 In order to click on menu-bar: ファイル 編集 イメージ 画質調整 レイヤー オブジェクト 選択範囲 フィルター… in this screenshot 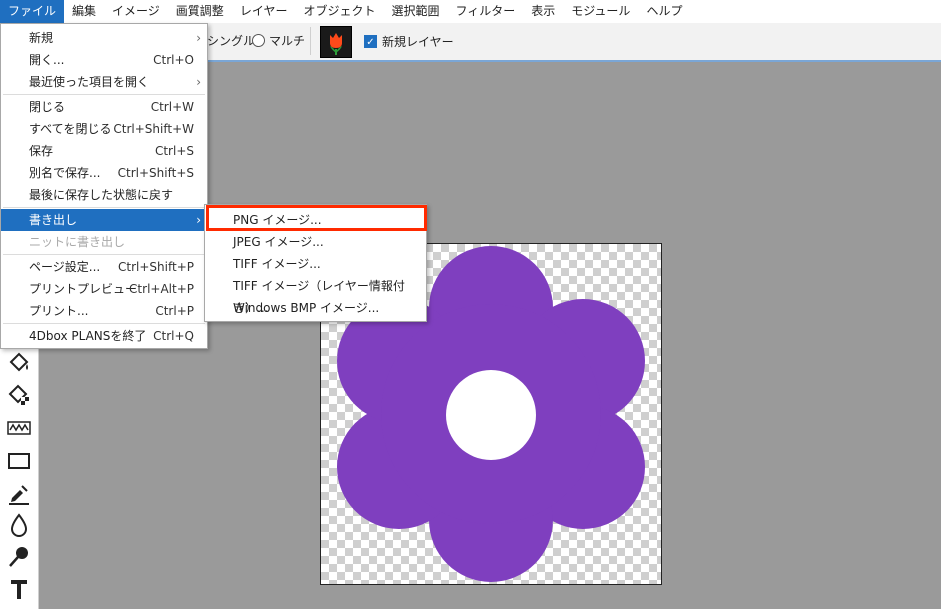, I will do `click(470, 12)`.